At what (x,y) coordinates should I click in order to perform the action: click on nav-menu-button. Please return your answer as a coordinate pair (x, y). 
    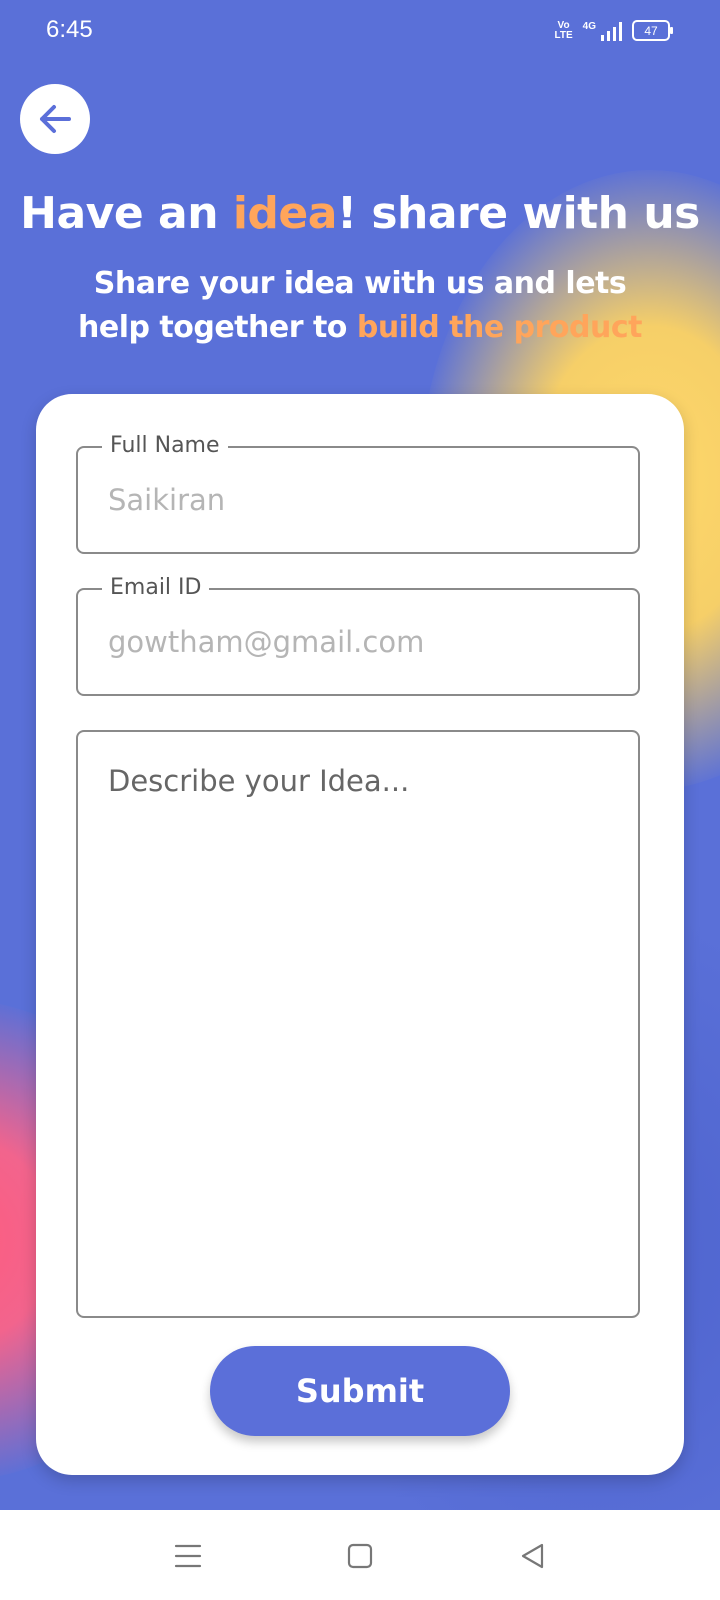
    Looking at the image, I should click on (188, 1556).